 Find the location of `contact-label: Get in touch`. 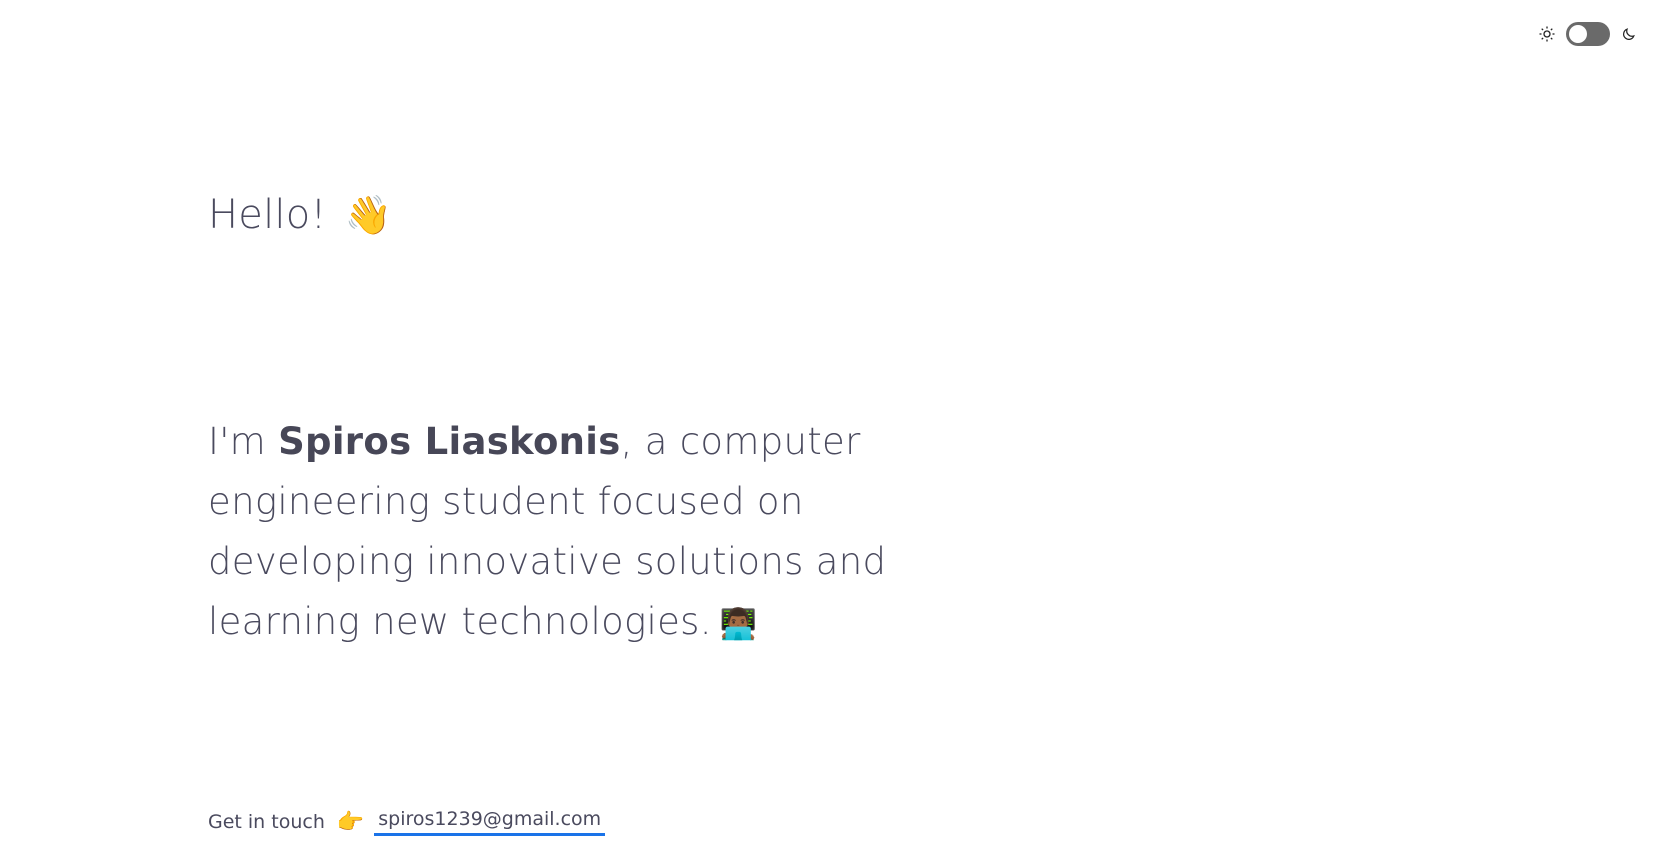

contact-label: Get in touch is located at coordinates (266, 822).